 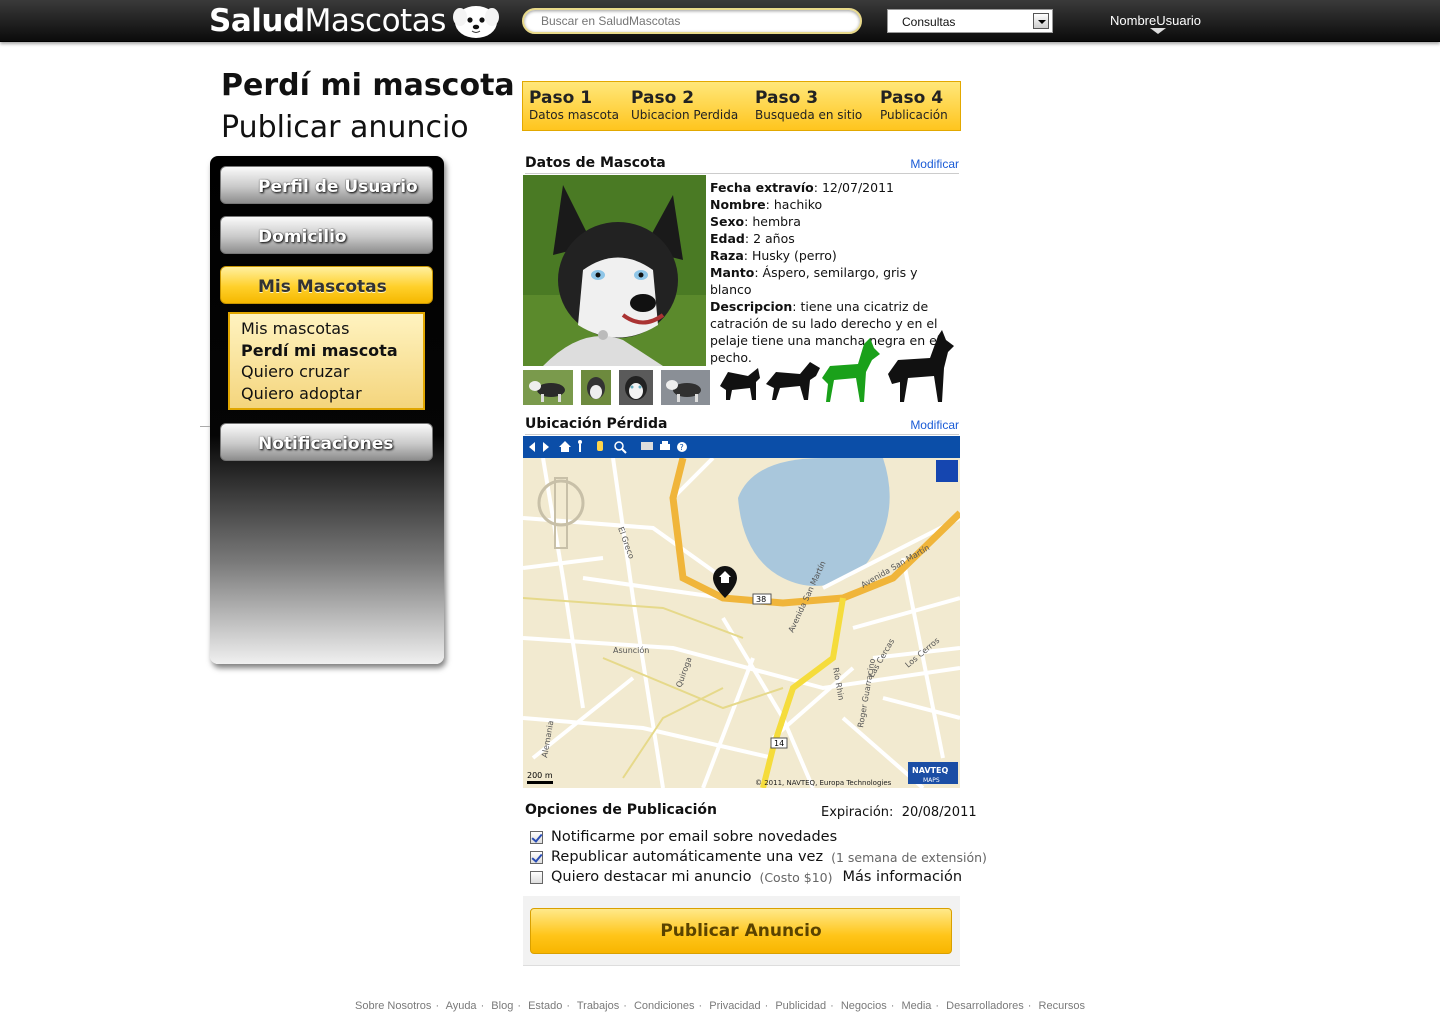 What do you see at coordinates (909, 857) in the screenshot?
I see `option-note: (1 semana de extensión)` at bounding box center [909, 857].